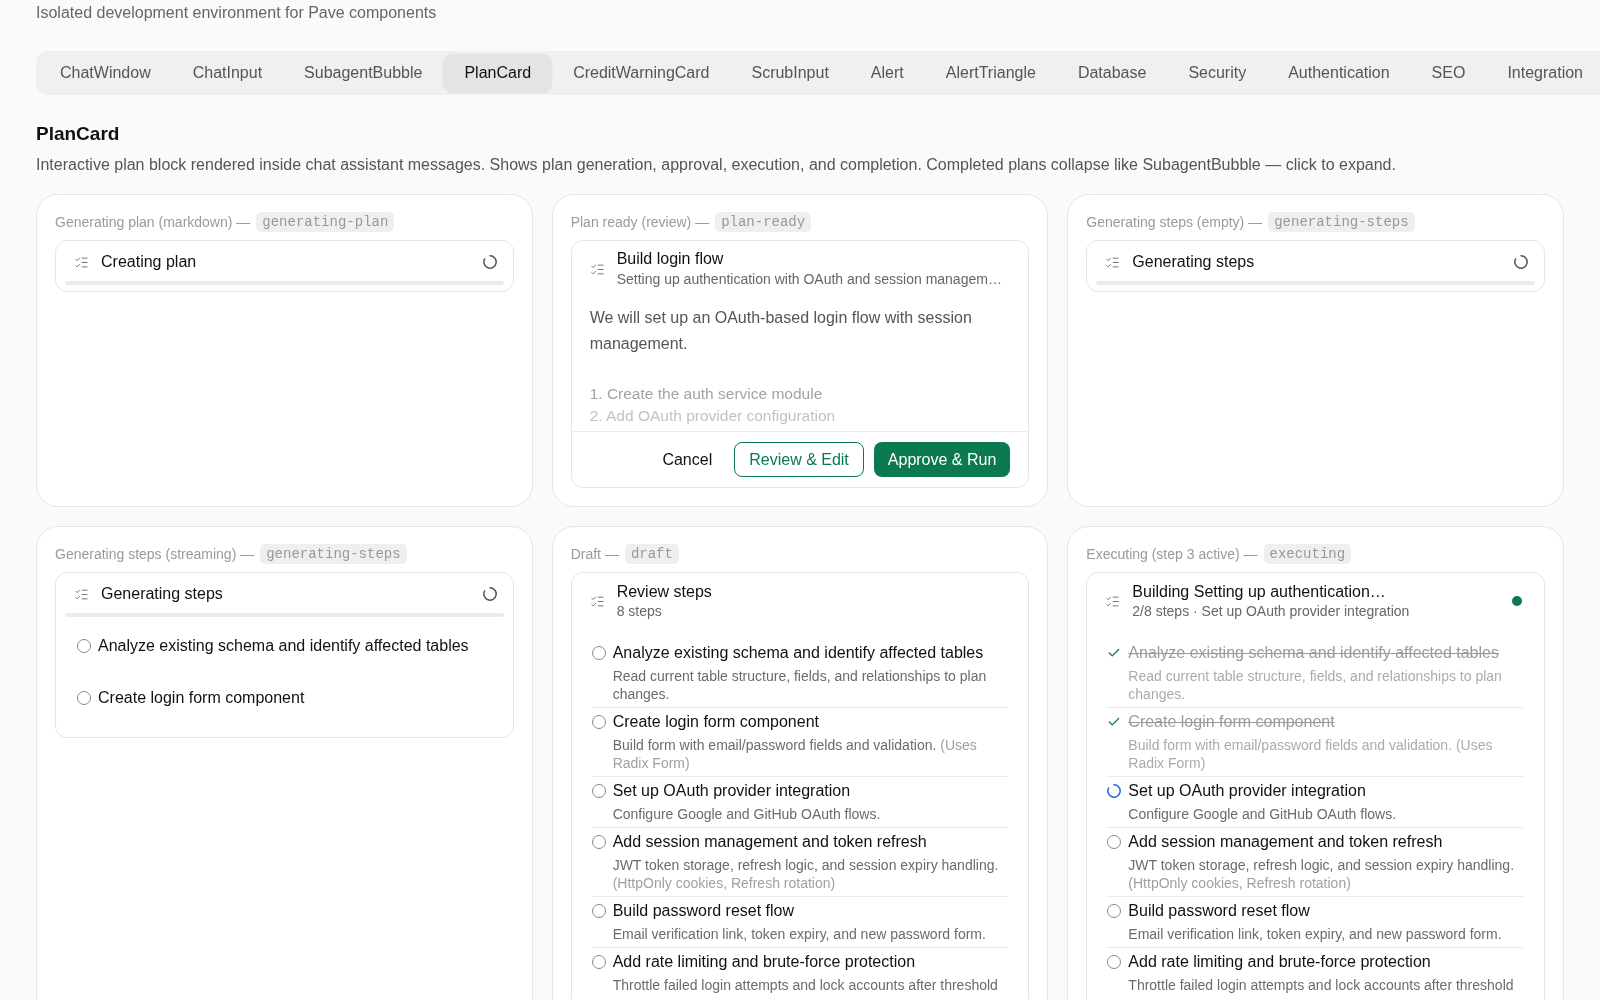 The height and width of the screenshot is (1000, 1600). Describe the element at coordinates (670, 259) in the screenshot. I see `plan-title: Build login flow` at that location.